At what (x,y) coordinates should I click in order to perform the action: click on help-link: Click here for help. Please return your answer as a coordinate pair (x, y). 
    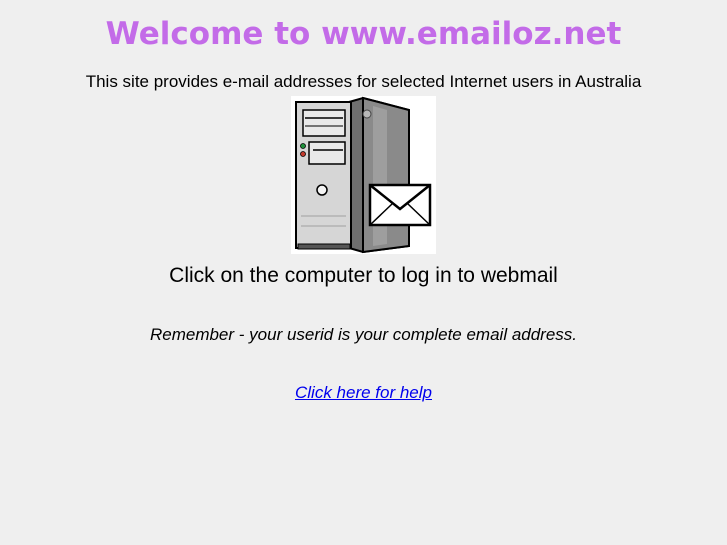
    Looking at the image, I should click on (363, 392).